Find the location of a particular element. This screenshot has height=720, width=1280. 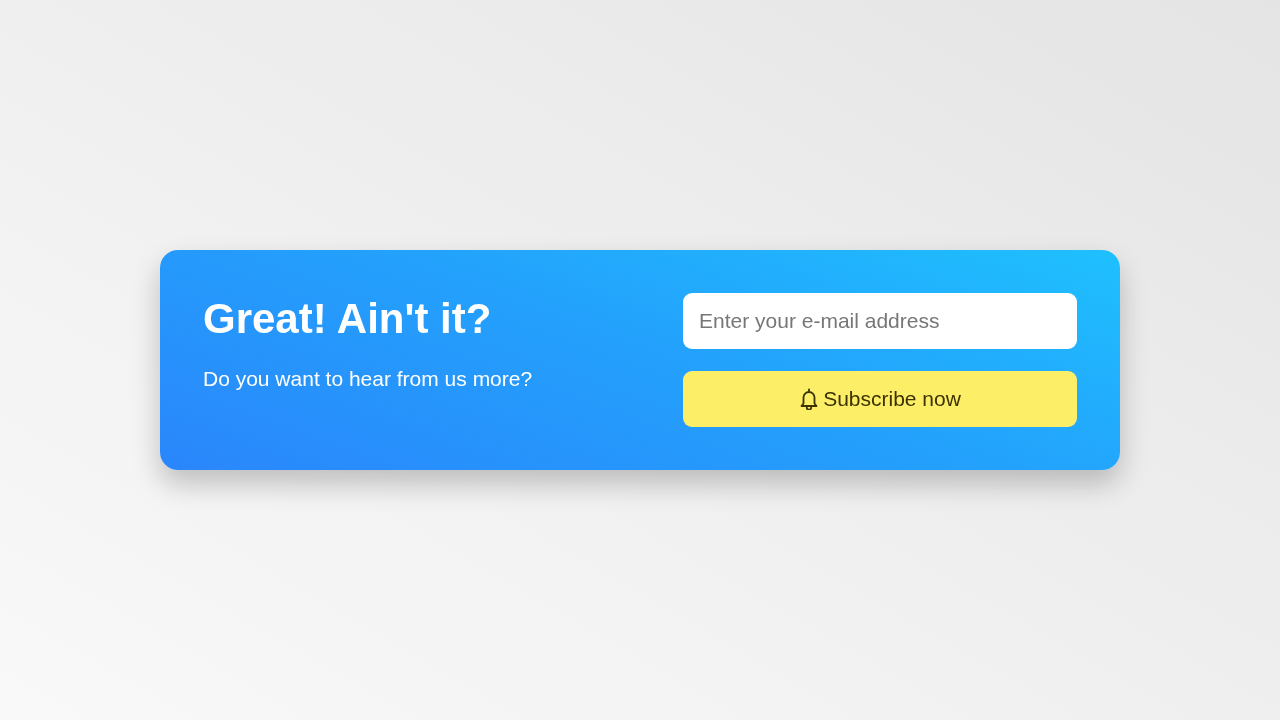

banner-title: Great! Ain't it? is located at coordinates (348, 319).